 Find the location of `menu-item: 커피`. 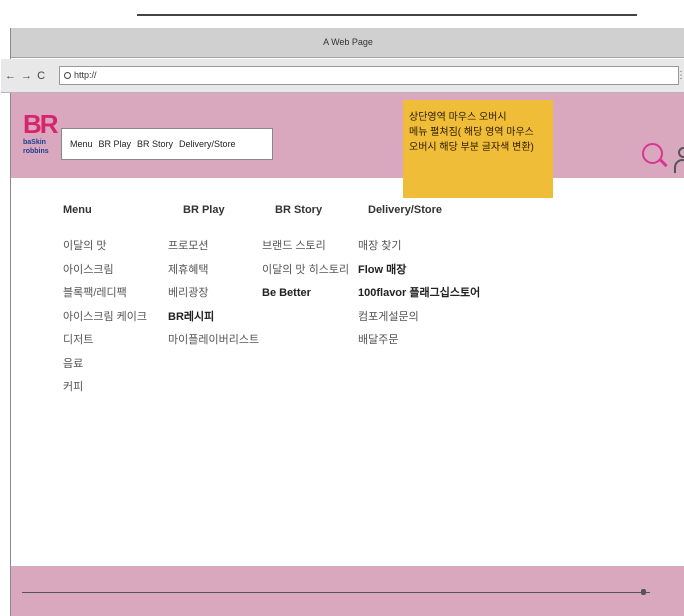

menu-item: 커피 is located at coordinates (105, 388).